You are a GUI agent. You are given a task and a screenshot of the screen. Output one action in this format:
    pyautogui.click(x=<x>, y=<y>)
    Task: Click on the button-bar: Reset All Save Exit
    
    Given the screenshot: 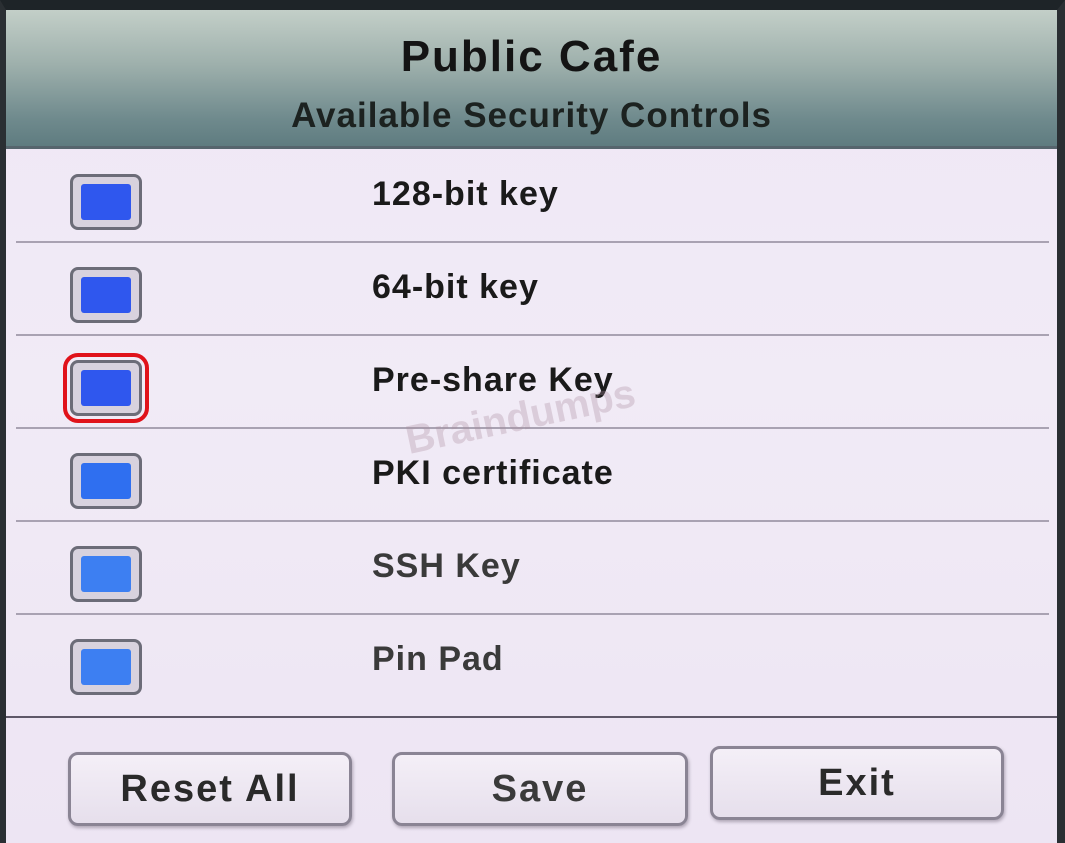 What is the action you would take?
    pyautogui.click(x=531, y=779)
    